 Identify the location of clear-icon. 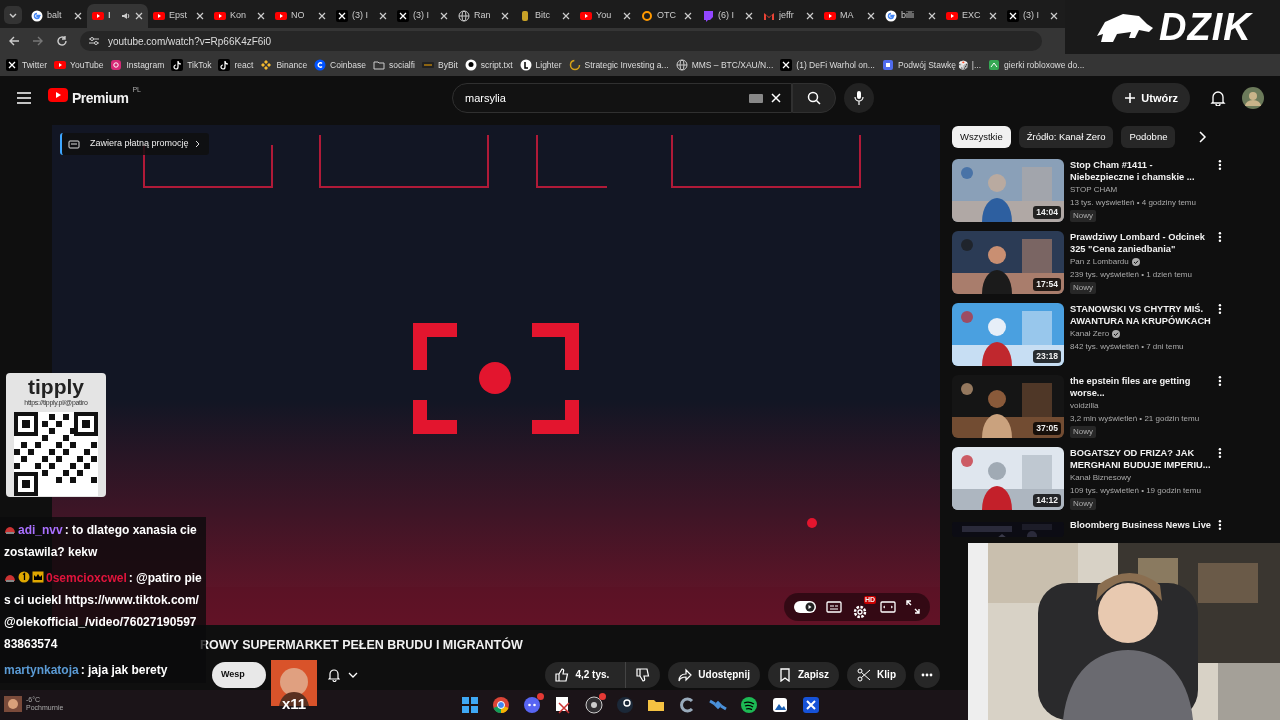
(776, 98).